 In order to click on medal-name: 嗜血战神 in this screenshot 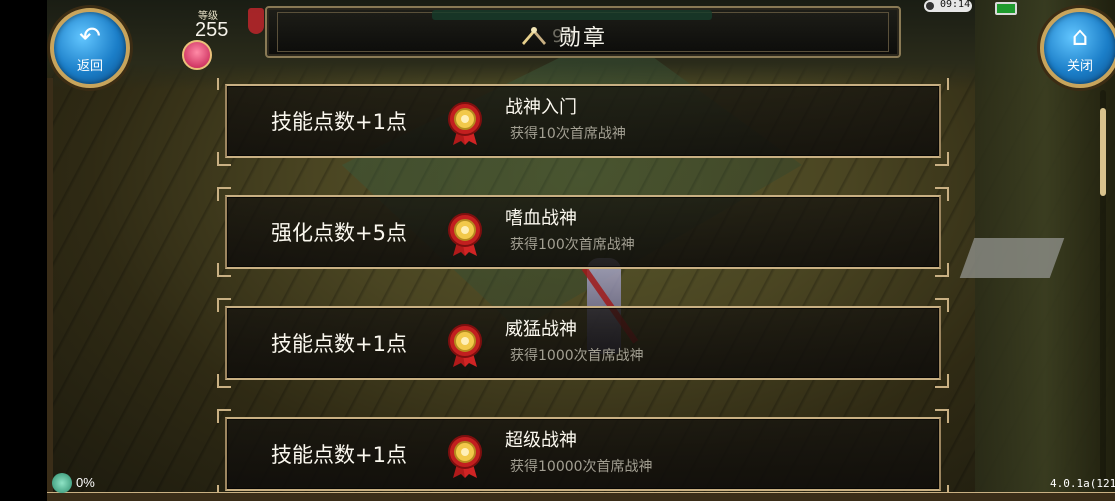, I will do `click(541, 218)`.